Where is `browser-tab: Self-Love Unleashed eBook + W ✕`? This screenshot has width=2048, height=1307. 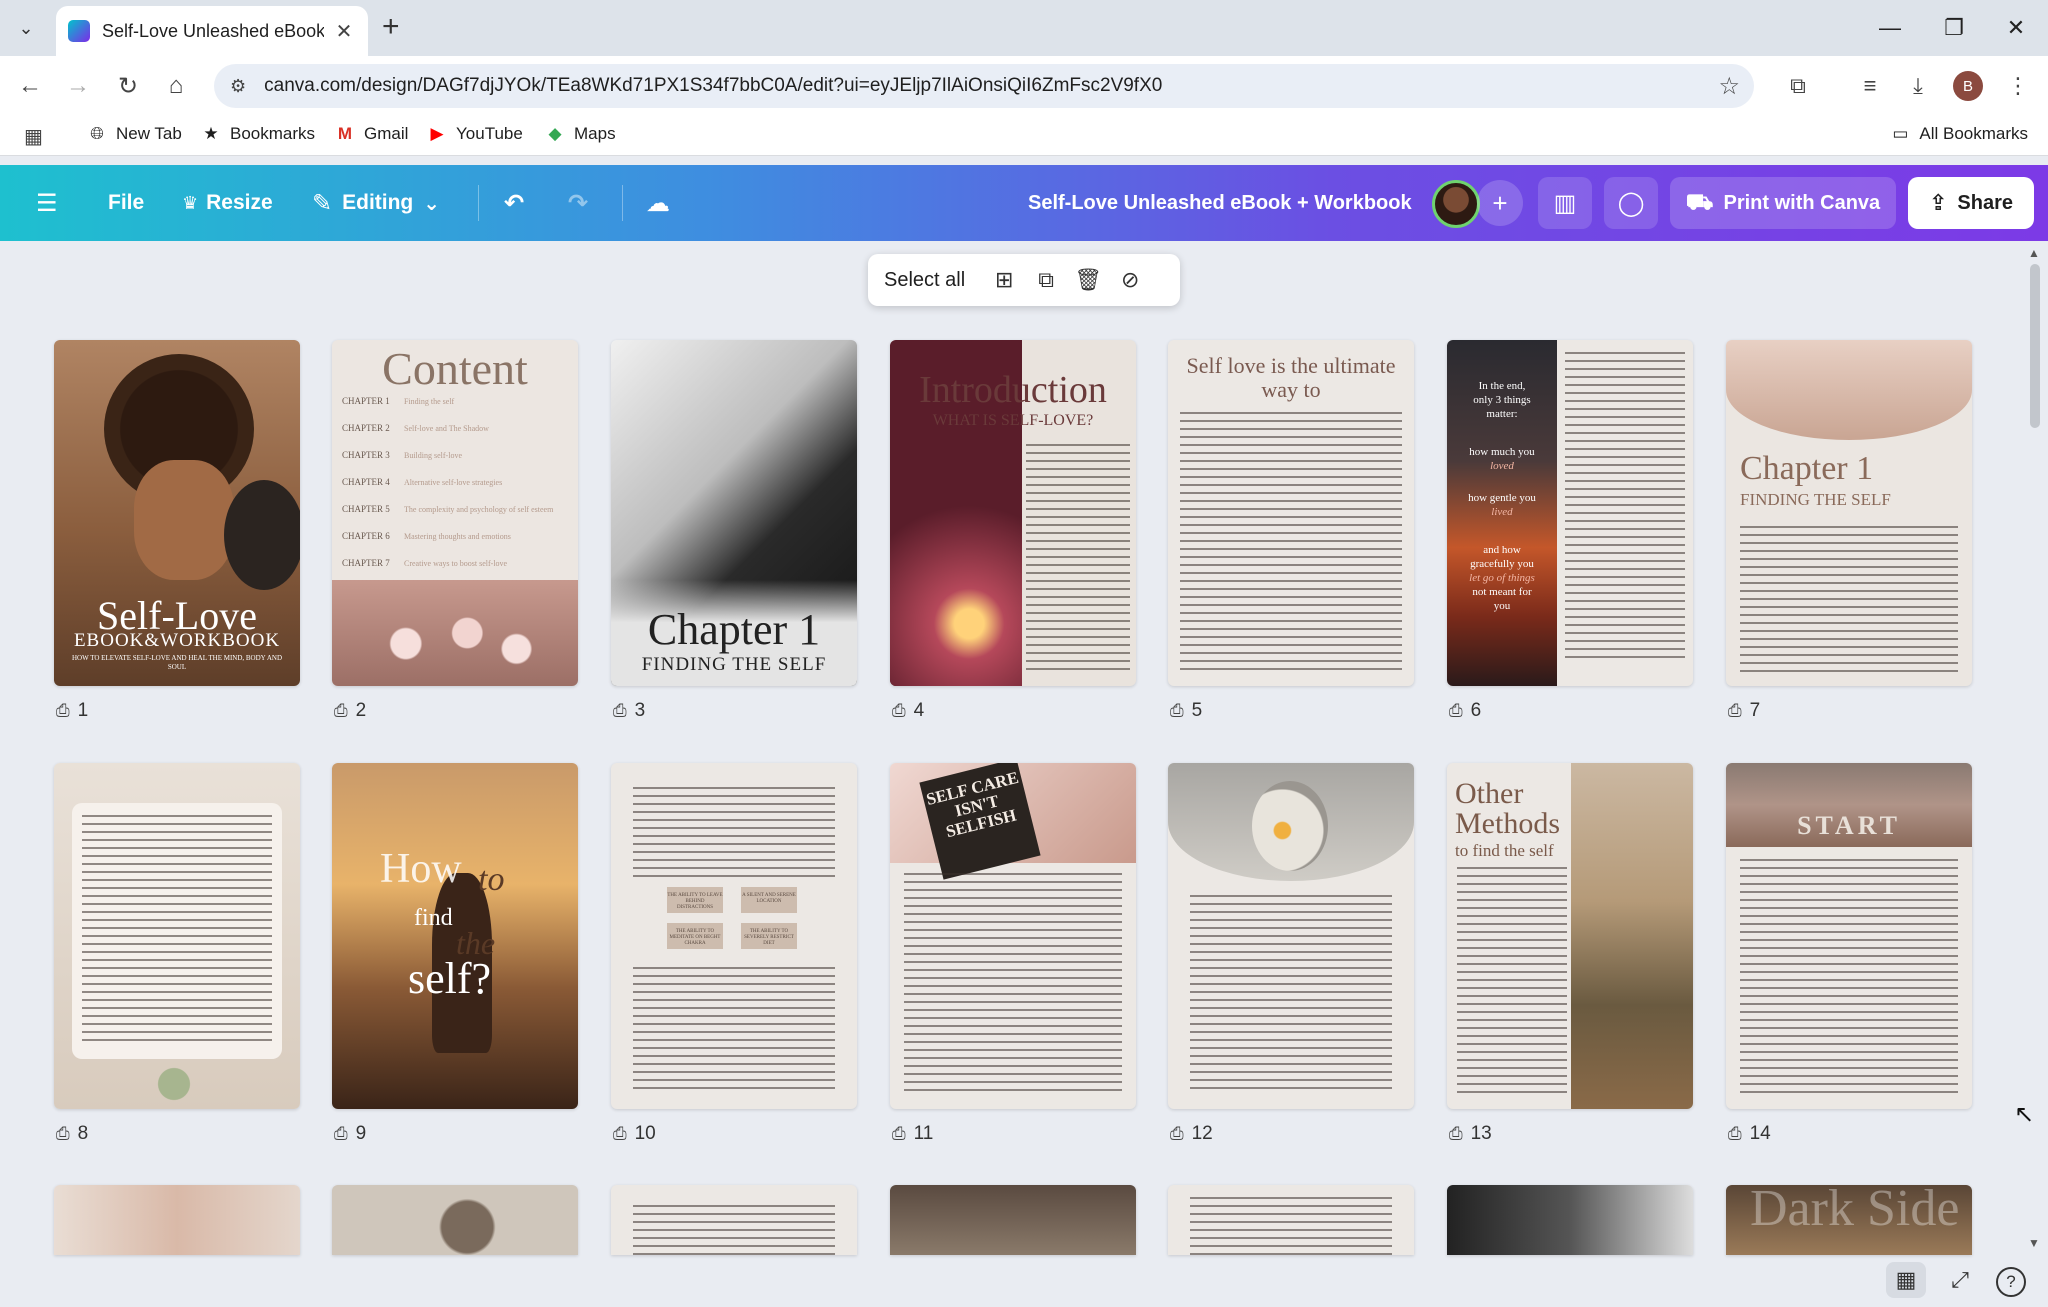 browser-tab: Self-Love Unleashed eBook + W ✕ is located at coordinates (212, 31).